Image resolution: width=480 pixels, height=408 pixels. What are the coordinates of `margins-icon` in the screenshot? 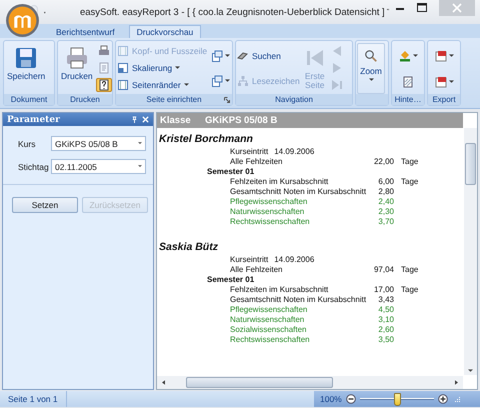 It's located at (123, 84).